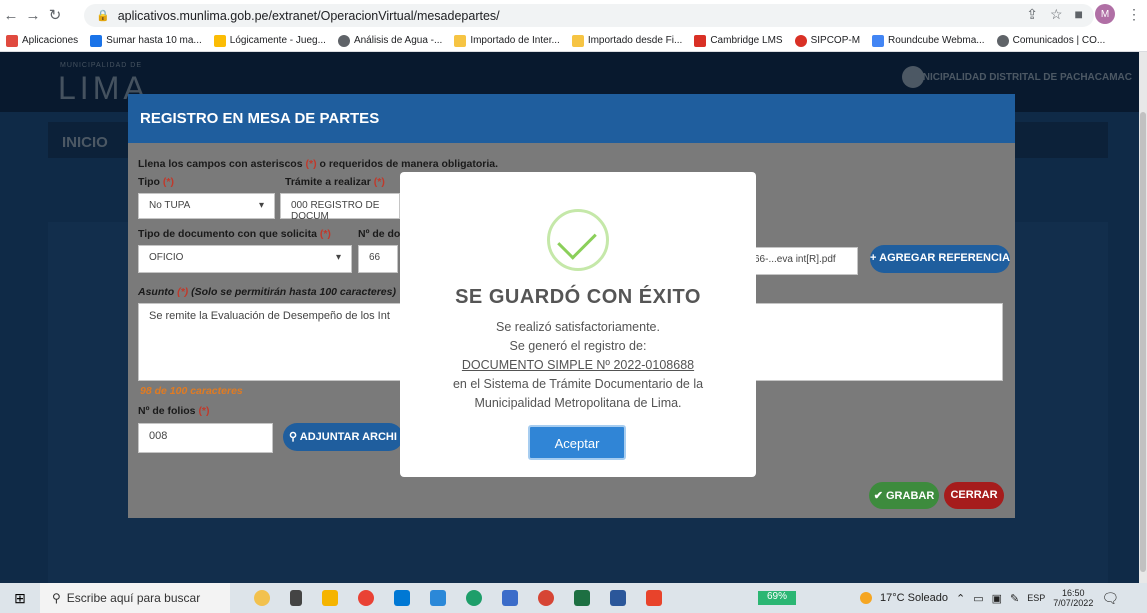 The width and height of the screenshot is (1147, 613). What do you see at coordinates (296, 598) in the screenshot?
I see `task-view-icon` at bounding box center [296, 598].